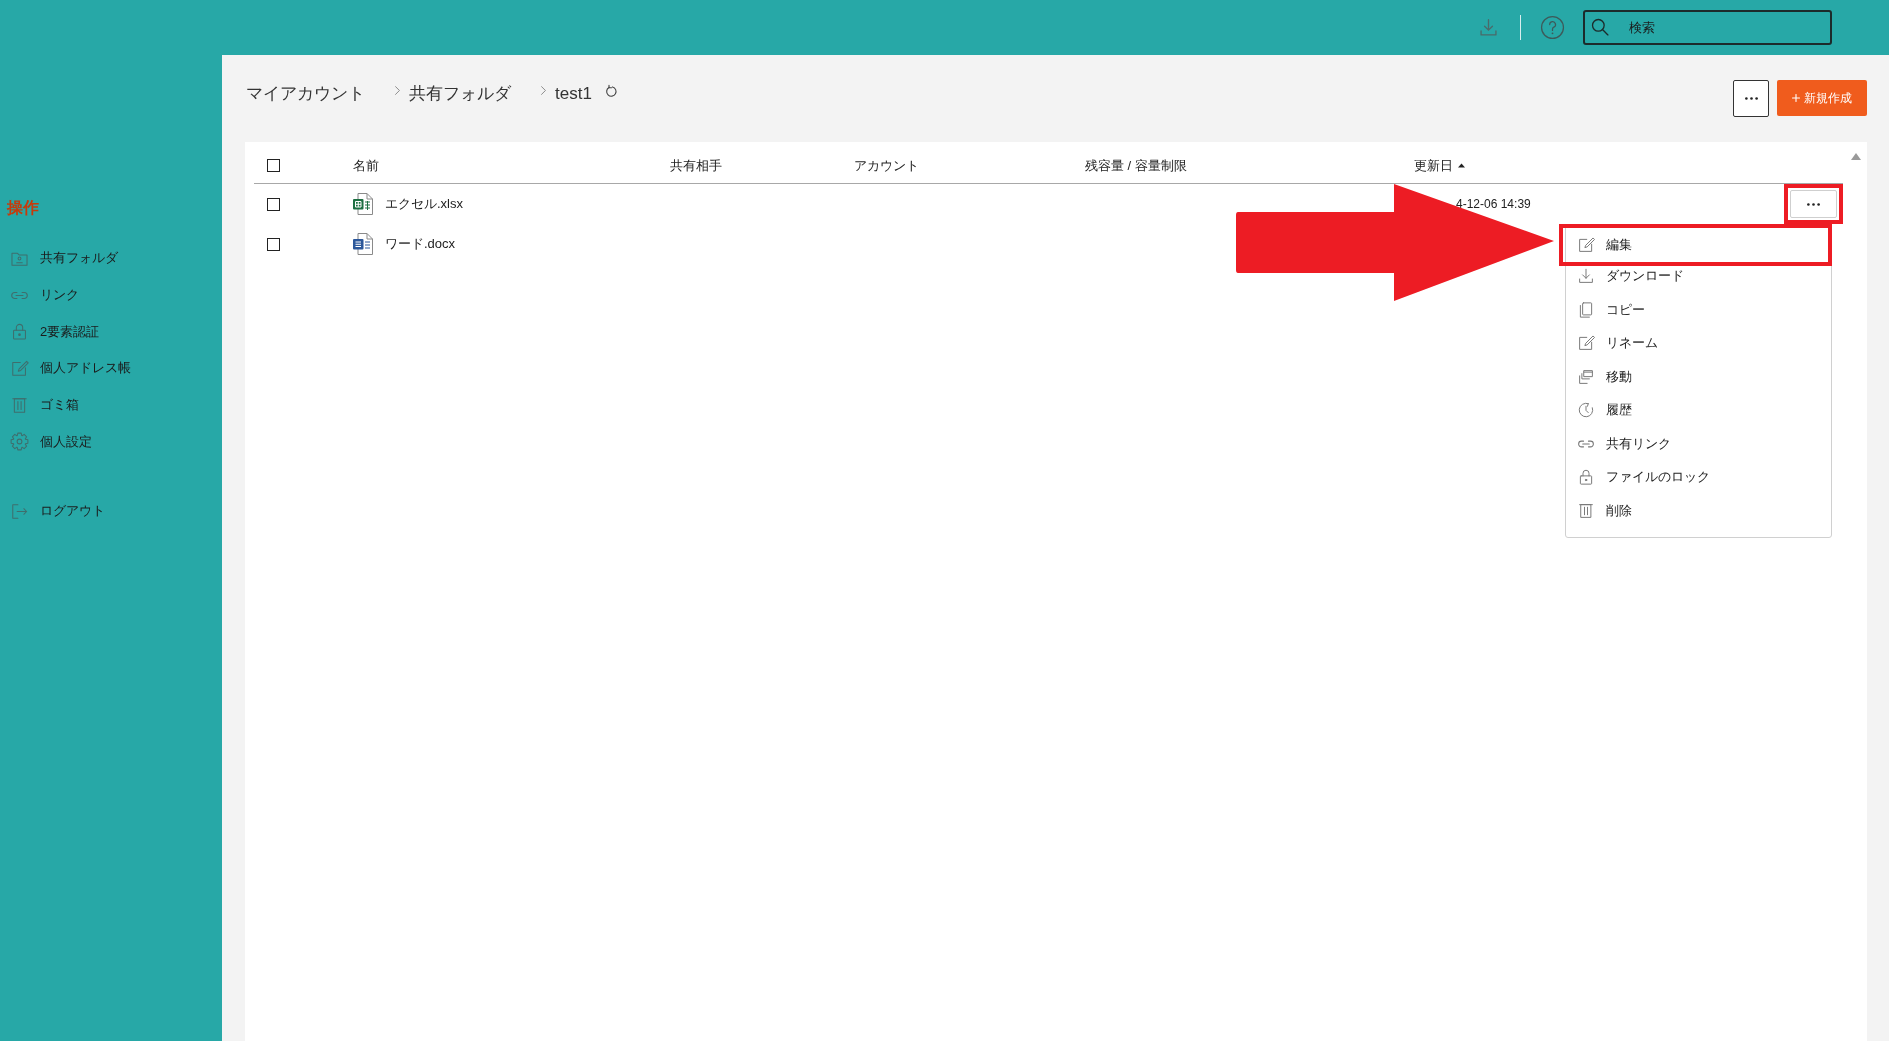 The image size is (1889, 1041). I want to click on breadcrumb-link: test1, so click(573, 94).